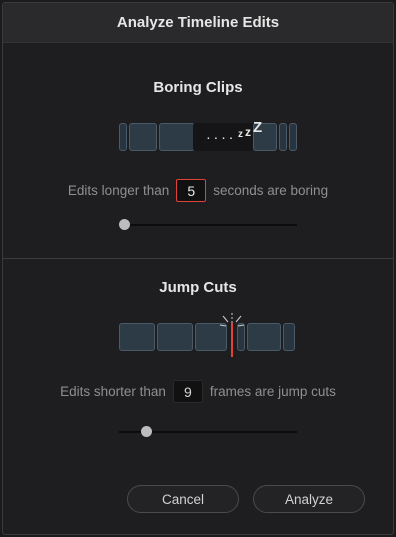 The image size is (396, 537). What do you see at coordinates (198, 87) in the screenshot?
I see `boring-clips-title: Boring Clips` at bounding box center [198, 87].